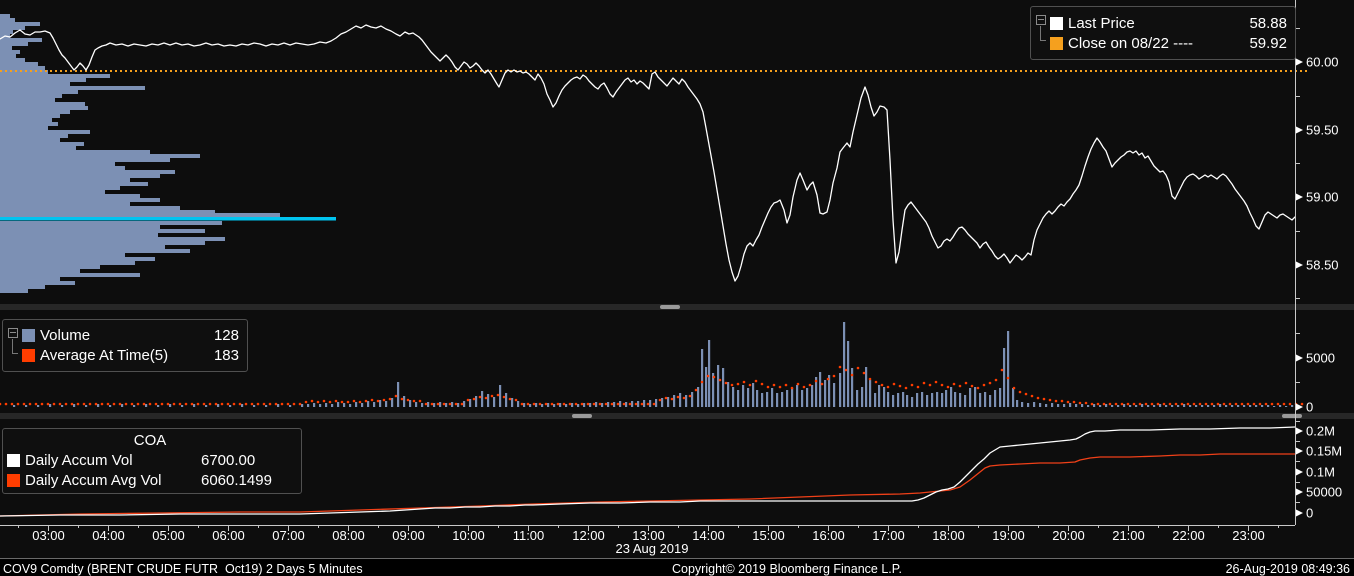  Describe the element at coordinates (888, 535) in the screenshot. I see `svg-text: 17:00` at that location.